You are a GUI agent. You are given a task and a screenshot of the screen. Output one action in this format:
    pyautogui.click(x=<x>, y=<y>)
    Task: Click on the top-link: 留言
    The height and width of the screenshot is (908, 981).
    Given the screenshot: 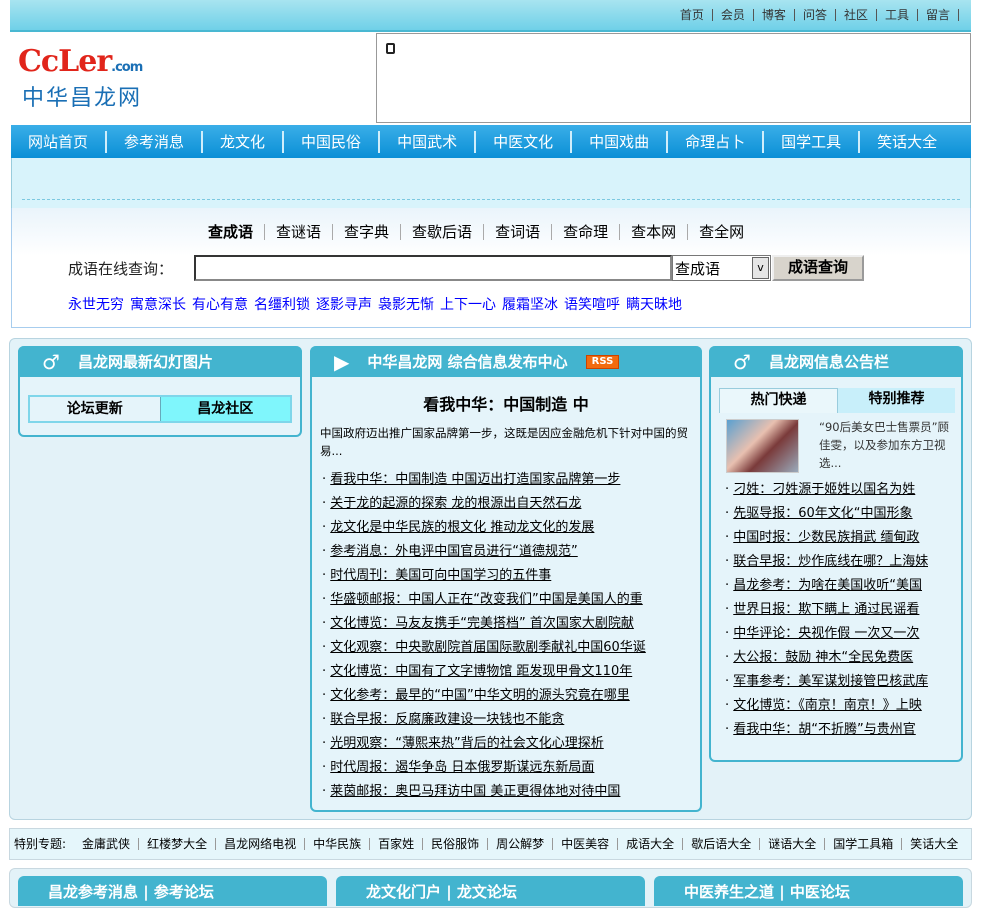 What is the action you would take?
    pyautogui.click(x=938, y=15)
    